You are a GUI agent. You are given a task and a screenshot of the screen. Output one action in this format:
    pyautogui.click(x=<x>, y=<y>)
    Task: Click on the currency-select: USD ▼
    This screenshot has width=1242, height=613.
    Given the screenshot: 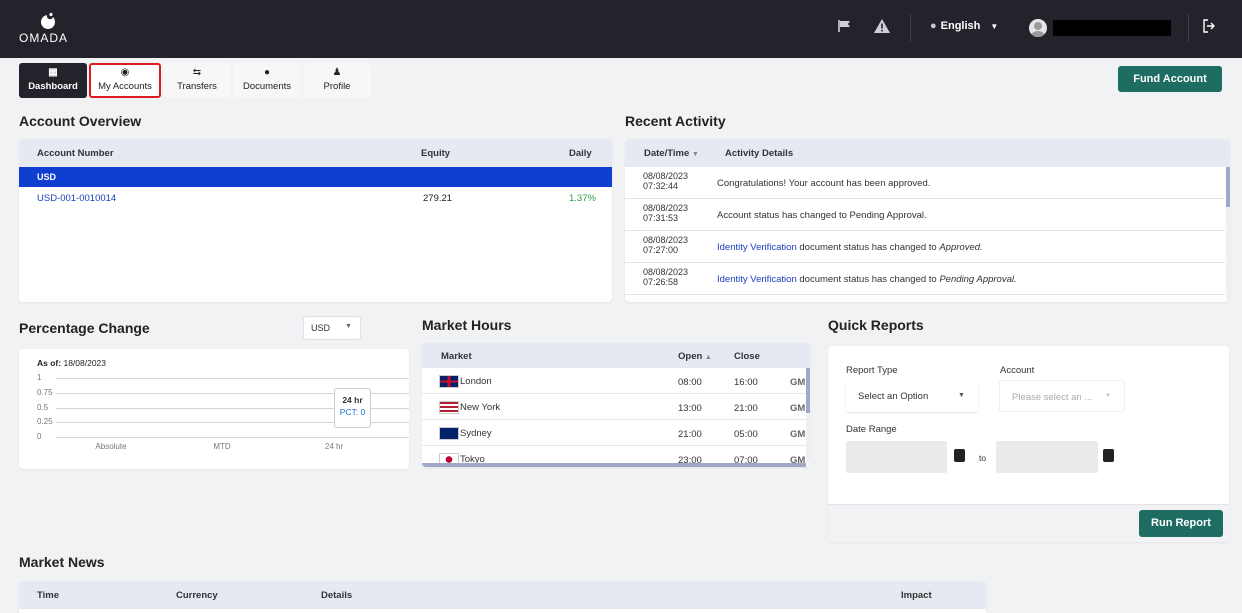 What is the action you would take?
    pyautogui.click(x=332, y=328)
    